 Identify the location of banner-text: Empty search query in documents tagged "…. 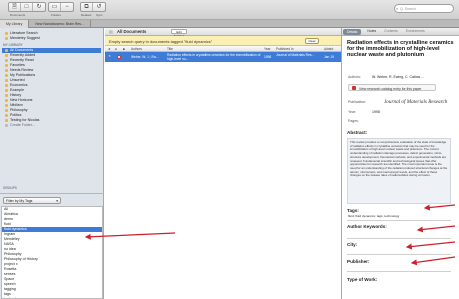
(161, 41).